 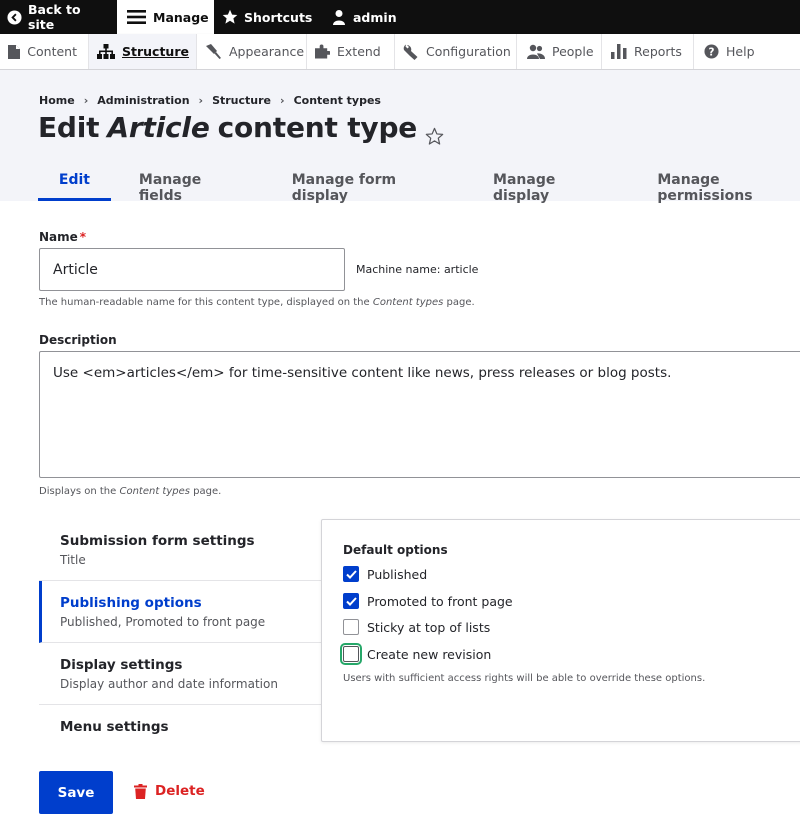 I want to click on vtab-title: Submission form settings, so click(x=157, y=541).